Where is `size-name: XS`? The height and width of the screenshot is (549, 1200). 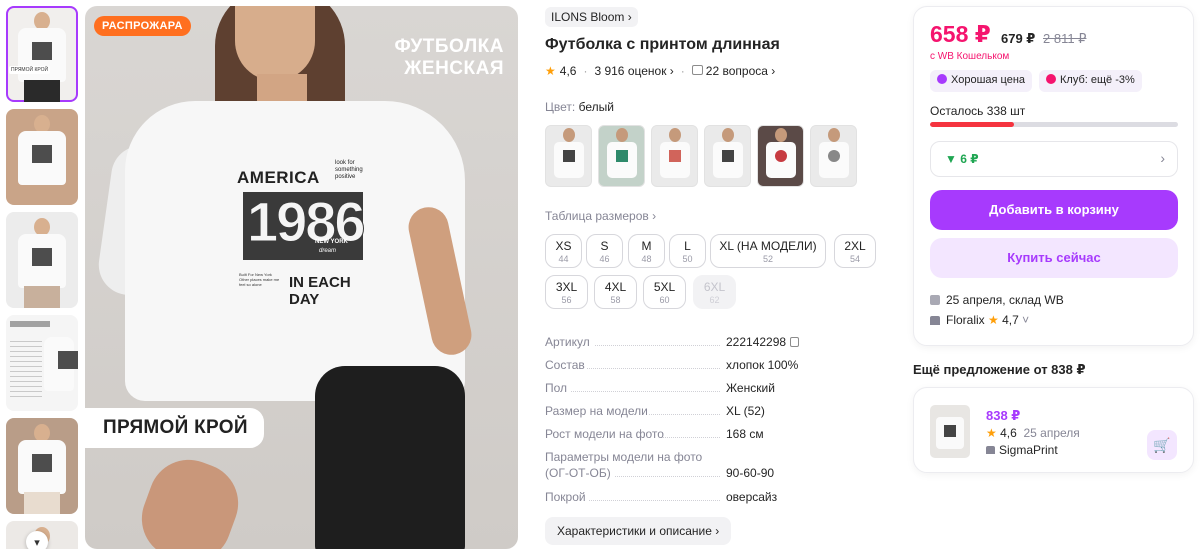 size-name: XS is located at coordinates (563, 246).